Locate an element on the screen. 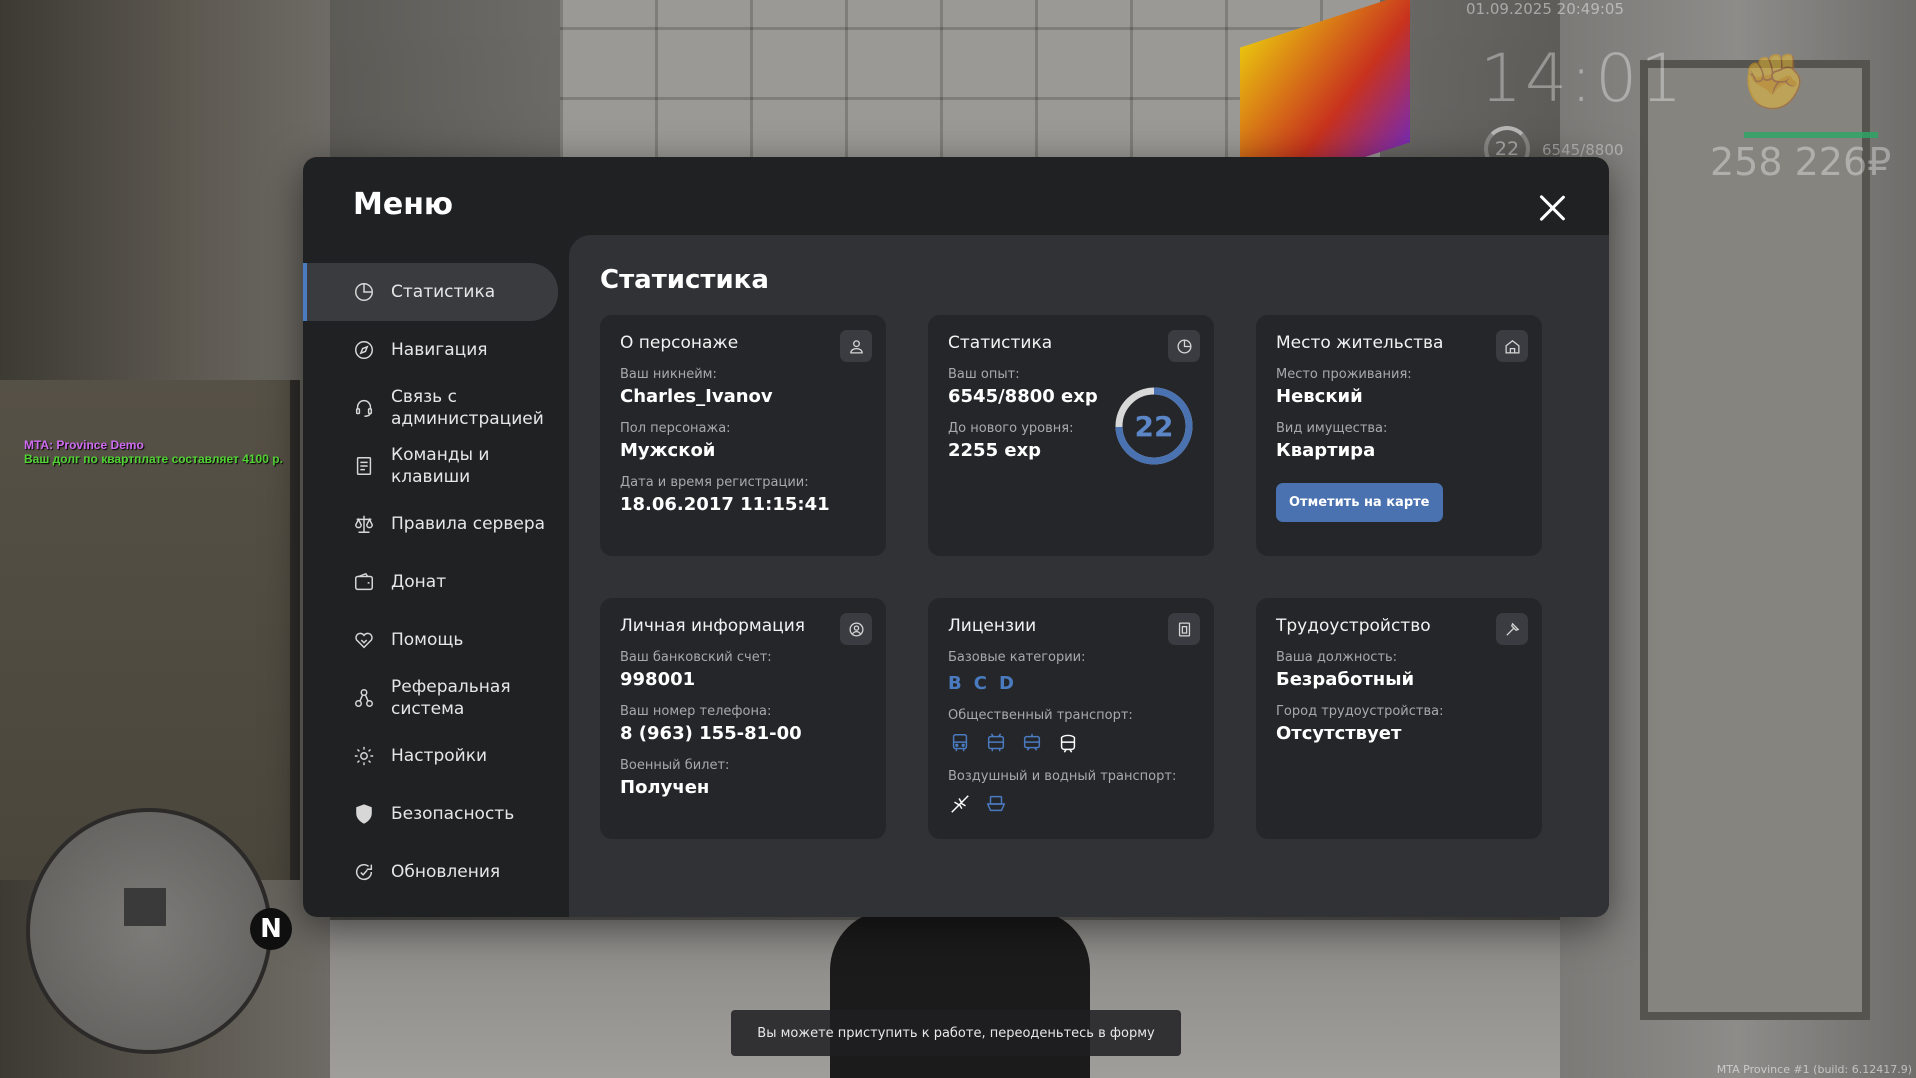 This screenshot has width=1916, height=1078. compass-icon is located at coordinates (364, 350).